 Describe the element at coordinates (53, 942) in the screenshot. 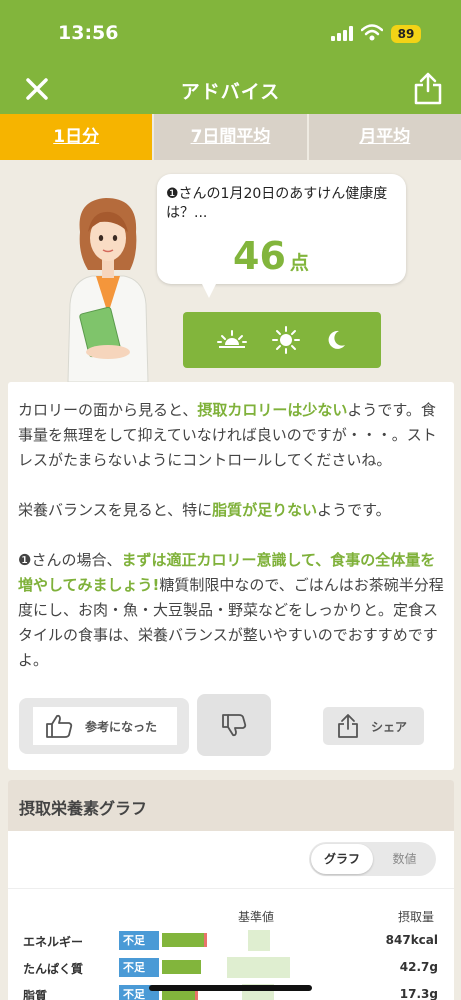

I see `nutrient-name: エネルギー` at that location.